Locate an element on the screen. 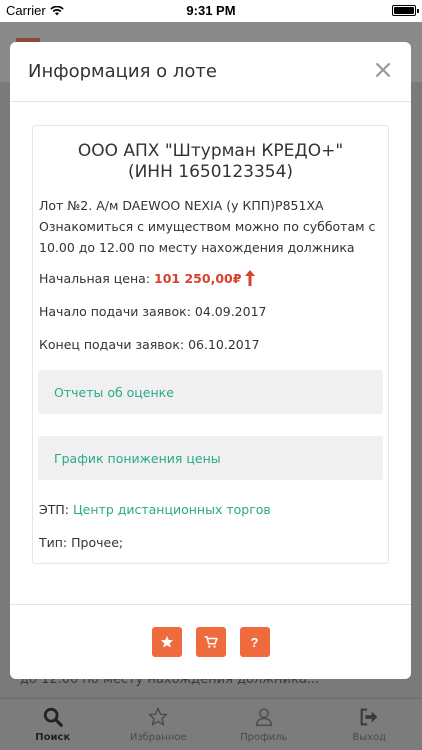  start-date-label: Начало подачи заявок: is located at coordinates (115, 311).